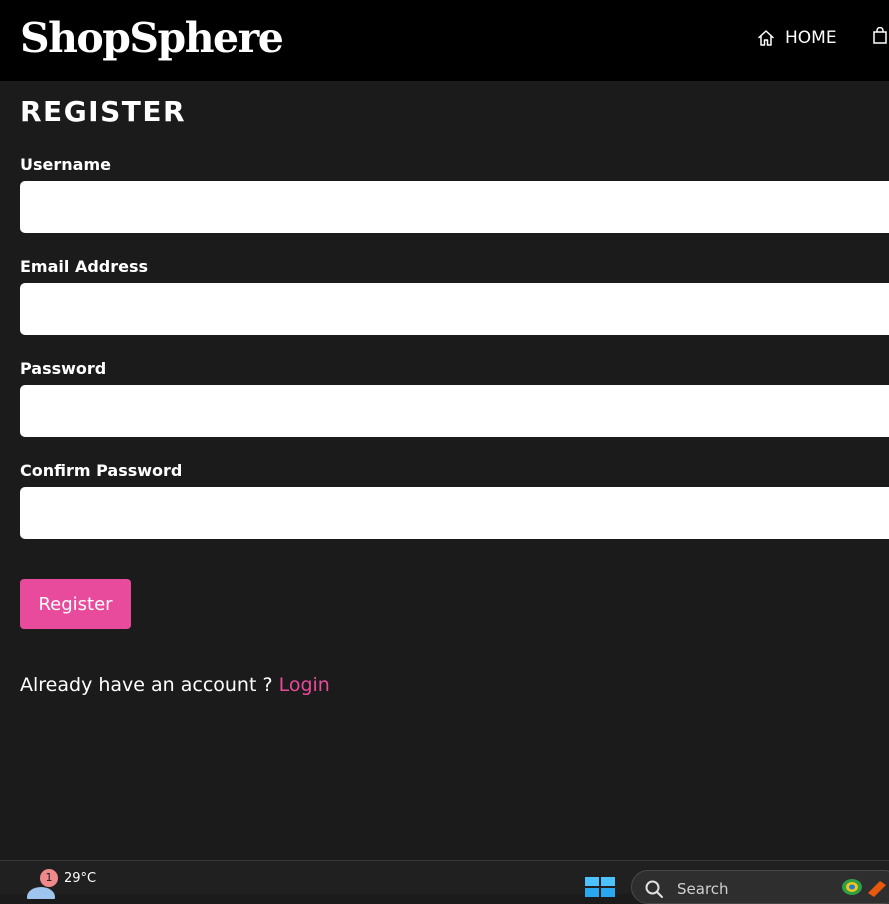  Describe the element at coordinates (49, 878) in the screenshot. I see `notification-badge: 1` at that location.